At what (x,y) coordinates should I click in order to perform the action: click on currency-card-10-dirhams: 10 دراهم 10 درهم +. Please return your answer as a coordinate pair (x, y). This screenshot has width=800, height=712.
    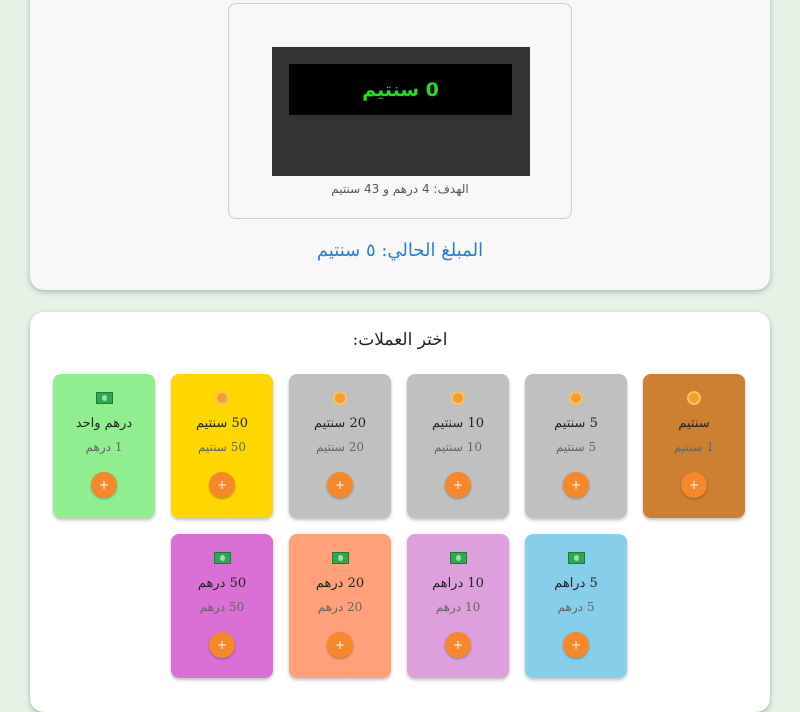
    Looking at the image, I should click on (458, 606).